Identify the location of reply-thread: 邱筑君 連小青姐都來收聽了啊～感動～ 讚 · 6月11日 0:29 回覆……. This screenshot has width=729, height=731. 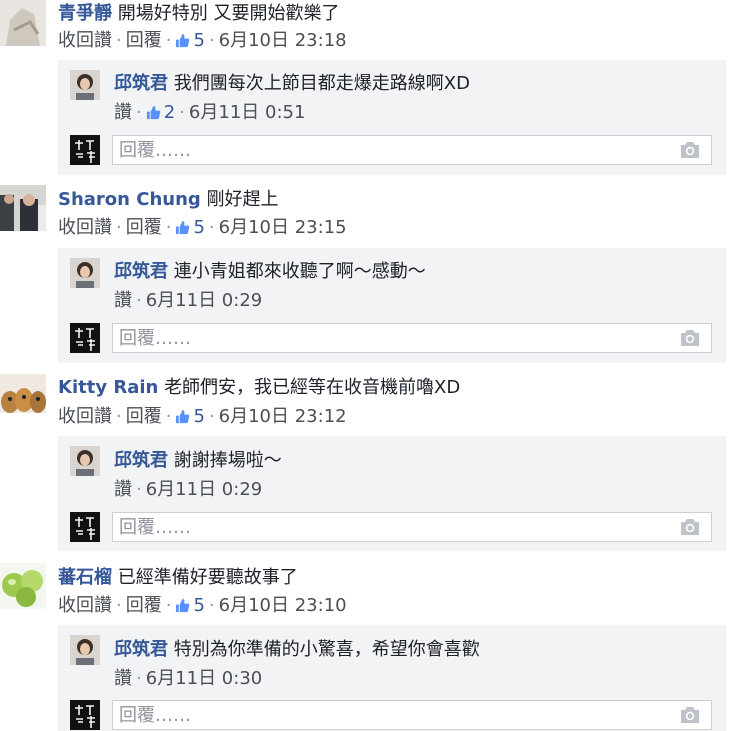
(392, 305).